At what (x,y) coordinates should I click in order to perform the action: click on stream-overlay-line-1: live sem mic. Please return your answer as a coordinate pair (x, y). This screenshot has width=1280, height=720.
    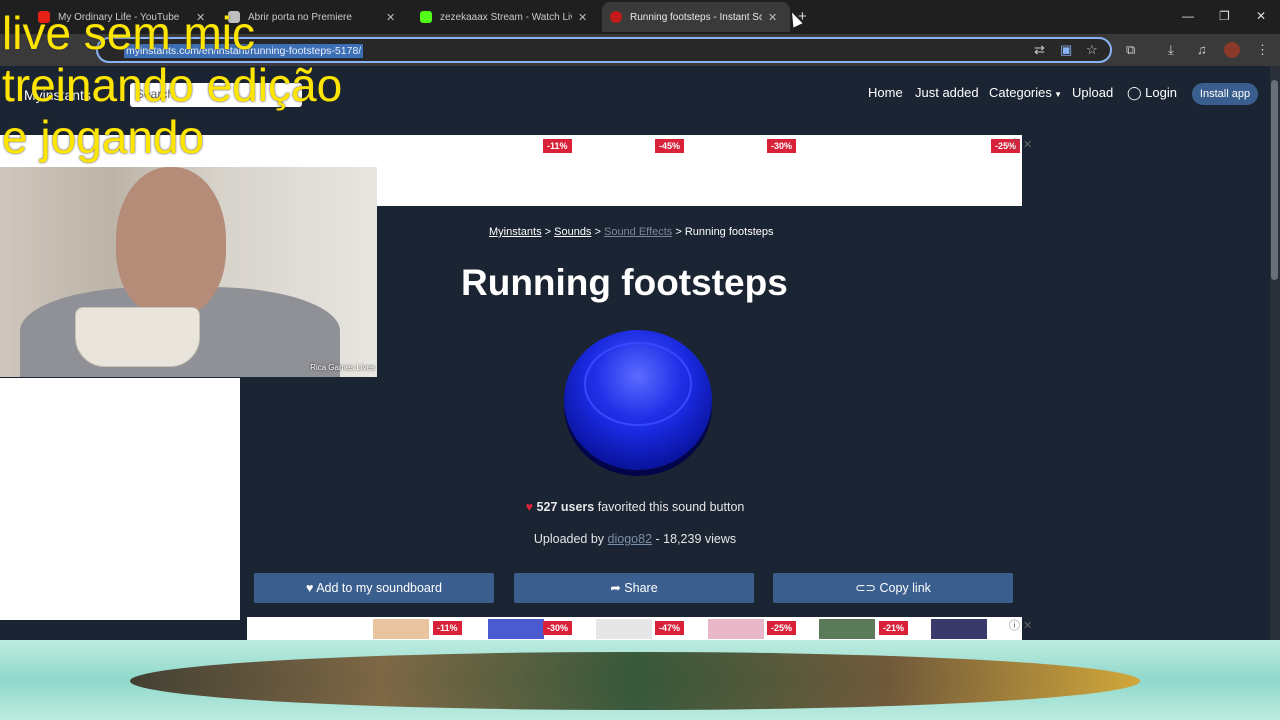
    Looking at the image, I should click on (129, 33).